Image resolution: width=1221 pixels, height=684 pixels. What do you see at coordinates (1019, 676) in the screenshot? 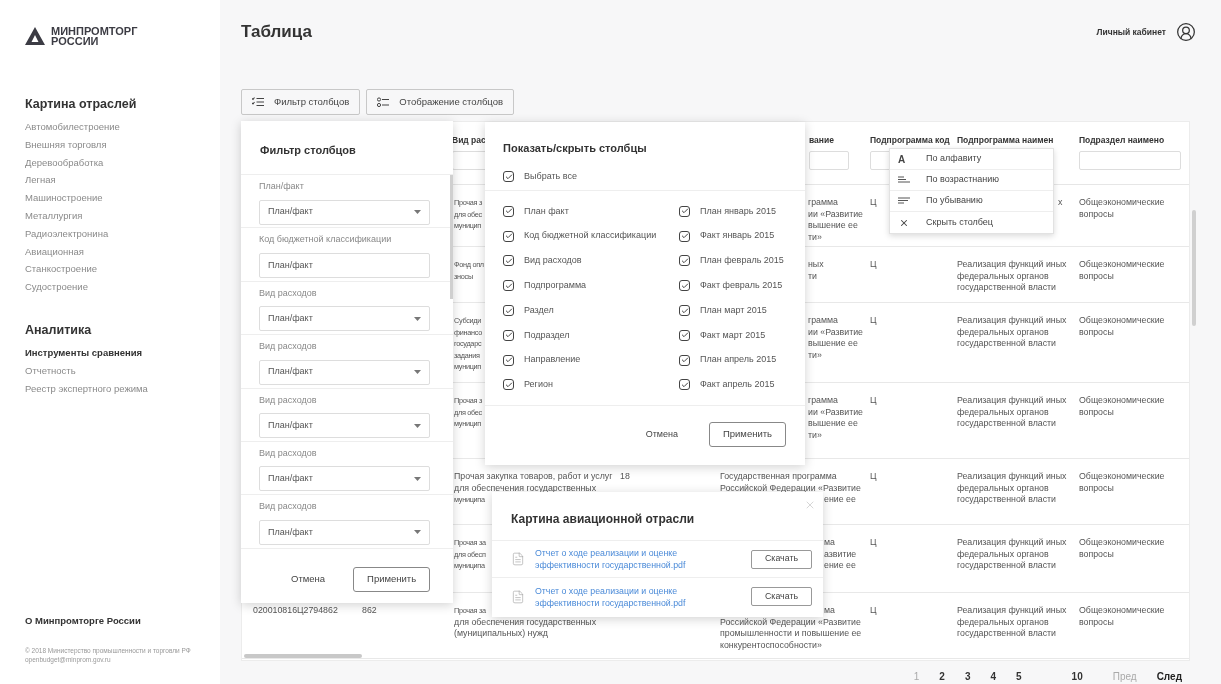
I see `page-link: 5` at bounding box center [1019, 676].